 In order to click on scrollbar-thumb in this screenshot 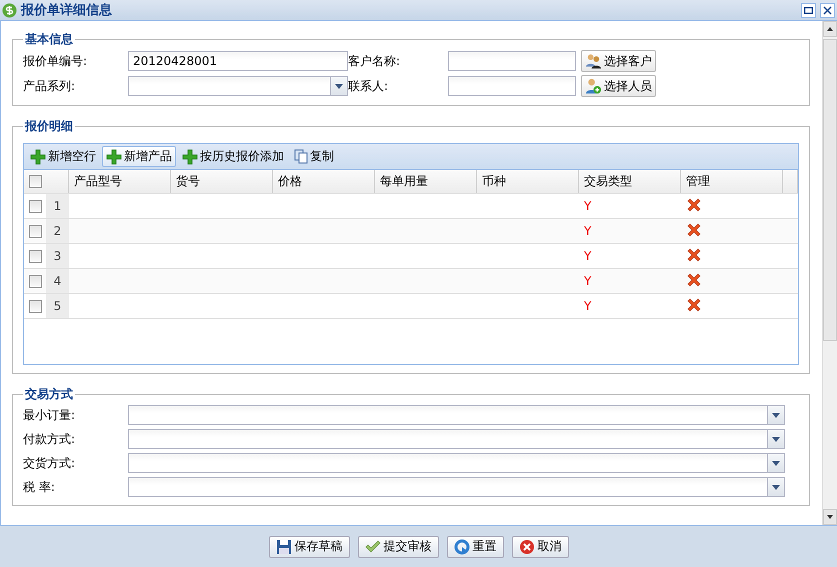, I will do `click(830, 190)`.